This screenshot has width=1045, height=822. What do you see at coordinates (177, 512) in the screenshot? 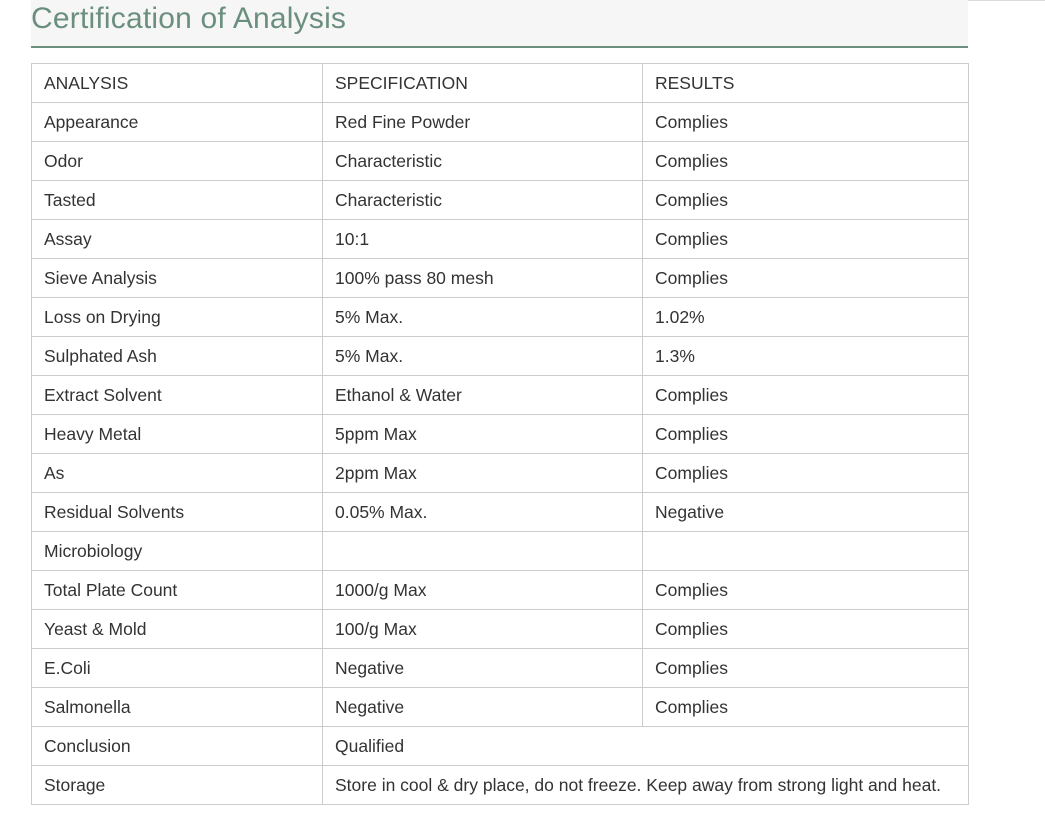
I see `cell-analysis: Residual Solvents` at bounding box center [177, 512].